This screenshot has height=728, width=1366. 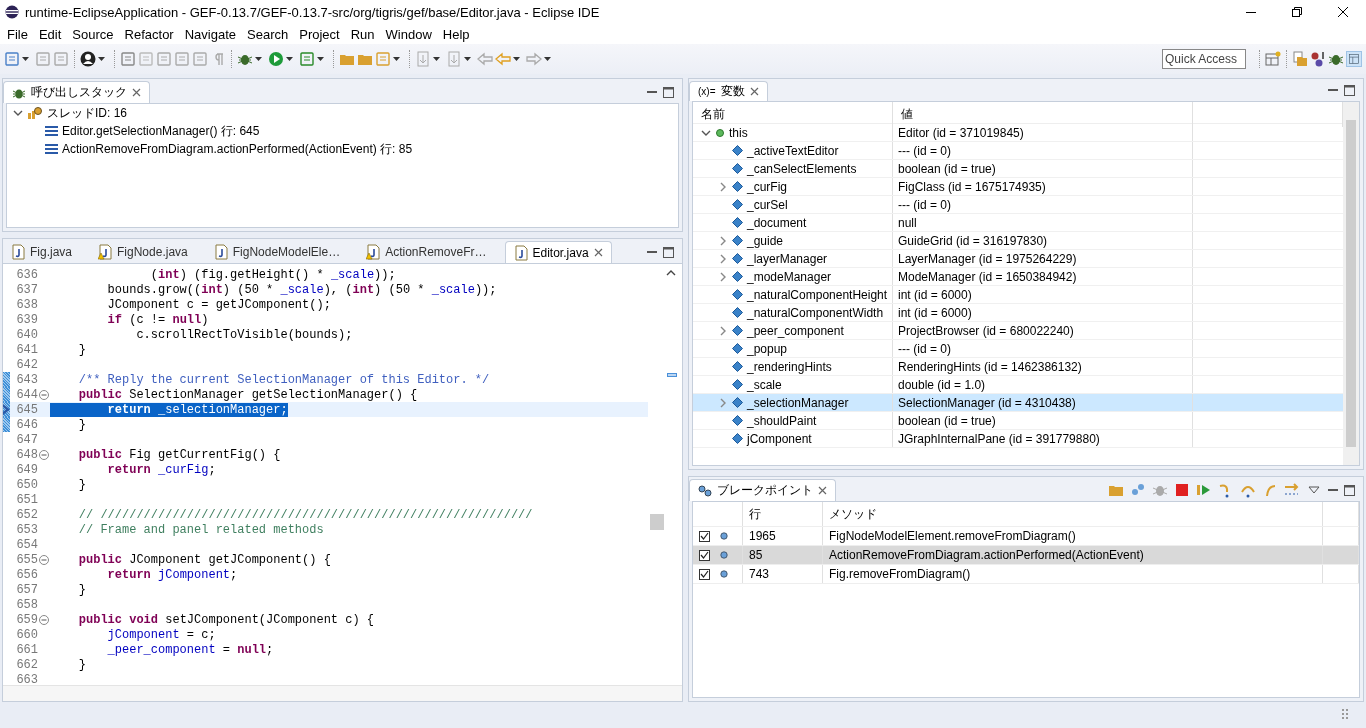 I want to click on stack-frame: Editor.getSelectionManager() 行: 645, so click(x=161, y=131).